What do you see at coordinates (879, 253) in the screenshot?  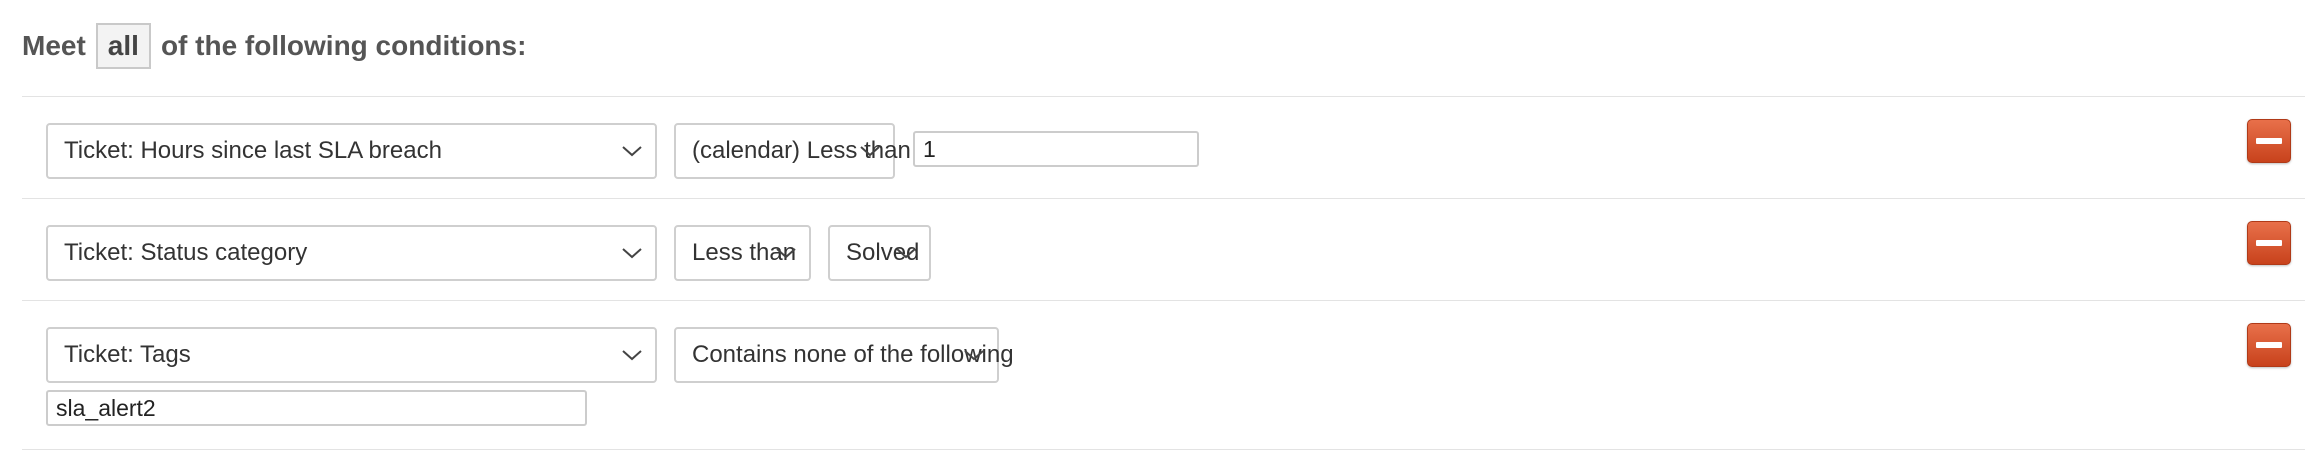 I see `condition-value-select: Solved` at bounding box center [879, 253].